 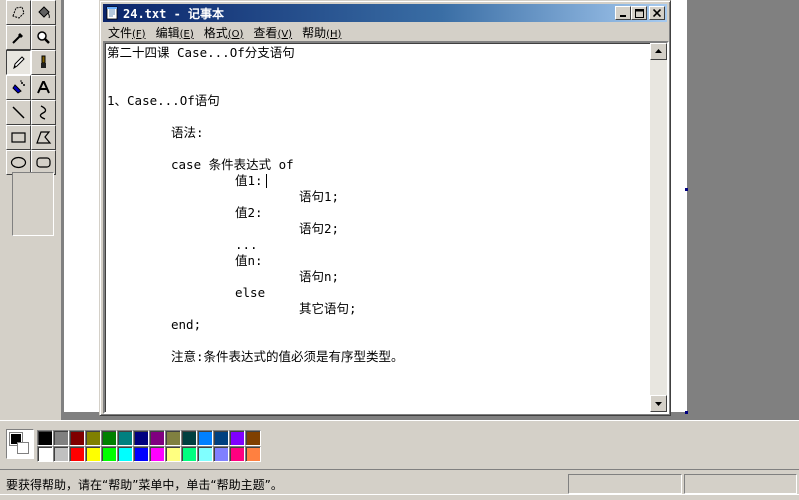 What do you see at coordinates (139, 34) in the screenshot?
I see `menu-file-accel: (F)` at bounding box center [139, 34].